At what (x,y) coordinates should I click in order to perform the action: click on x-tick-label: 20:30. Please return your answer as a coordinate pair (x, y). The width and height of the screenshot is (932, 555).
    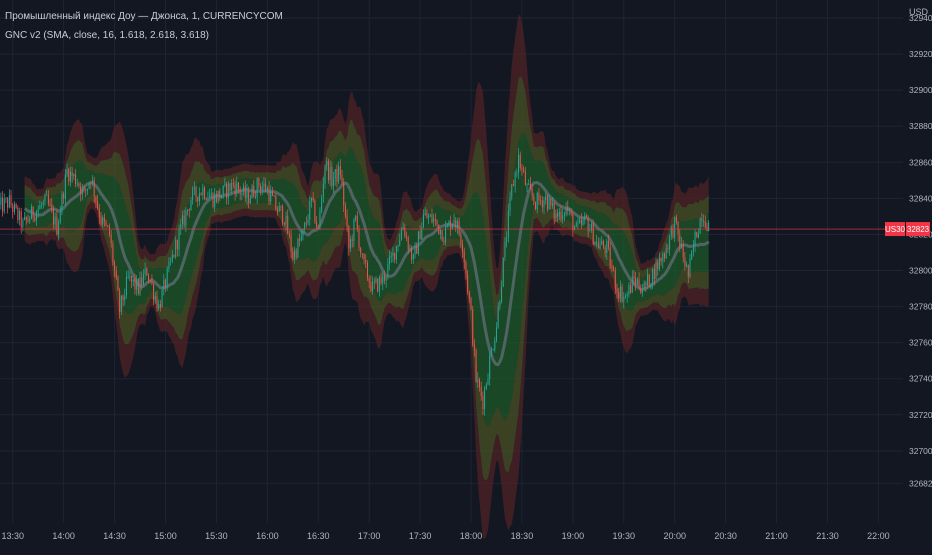
    Looking at the image, I should click on (725, 536).